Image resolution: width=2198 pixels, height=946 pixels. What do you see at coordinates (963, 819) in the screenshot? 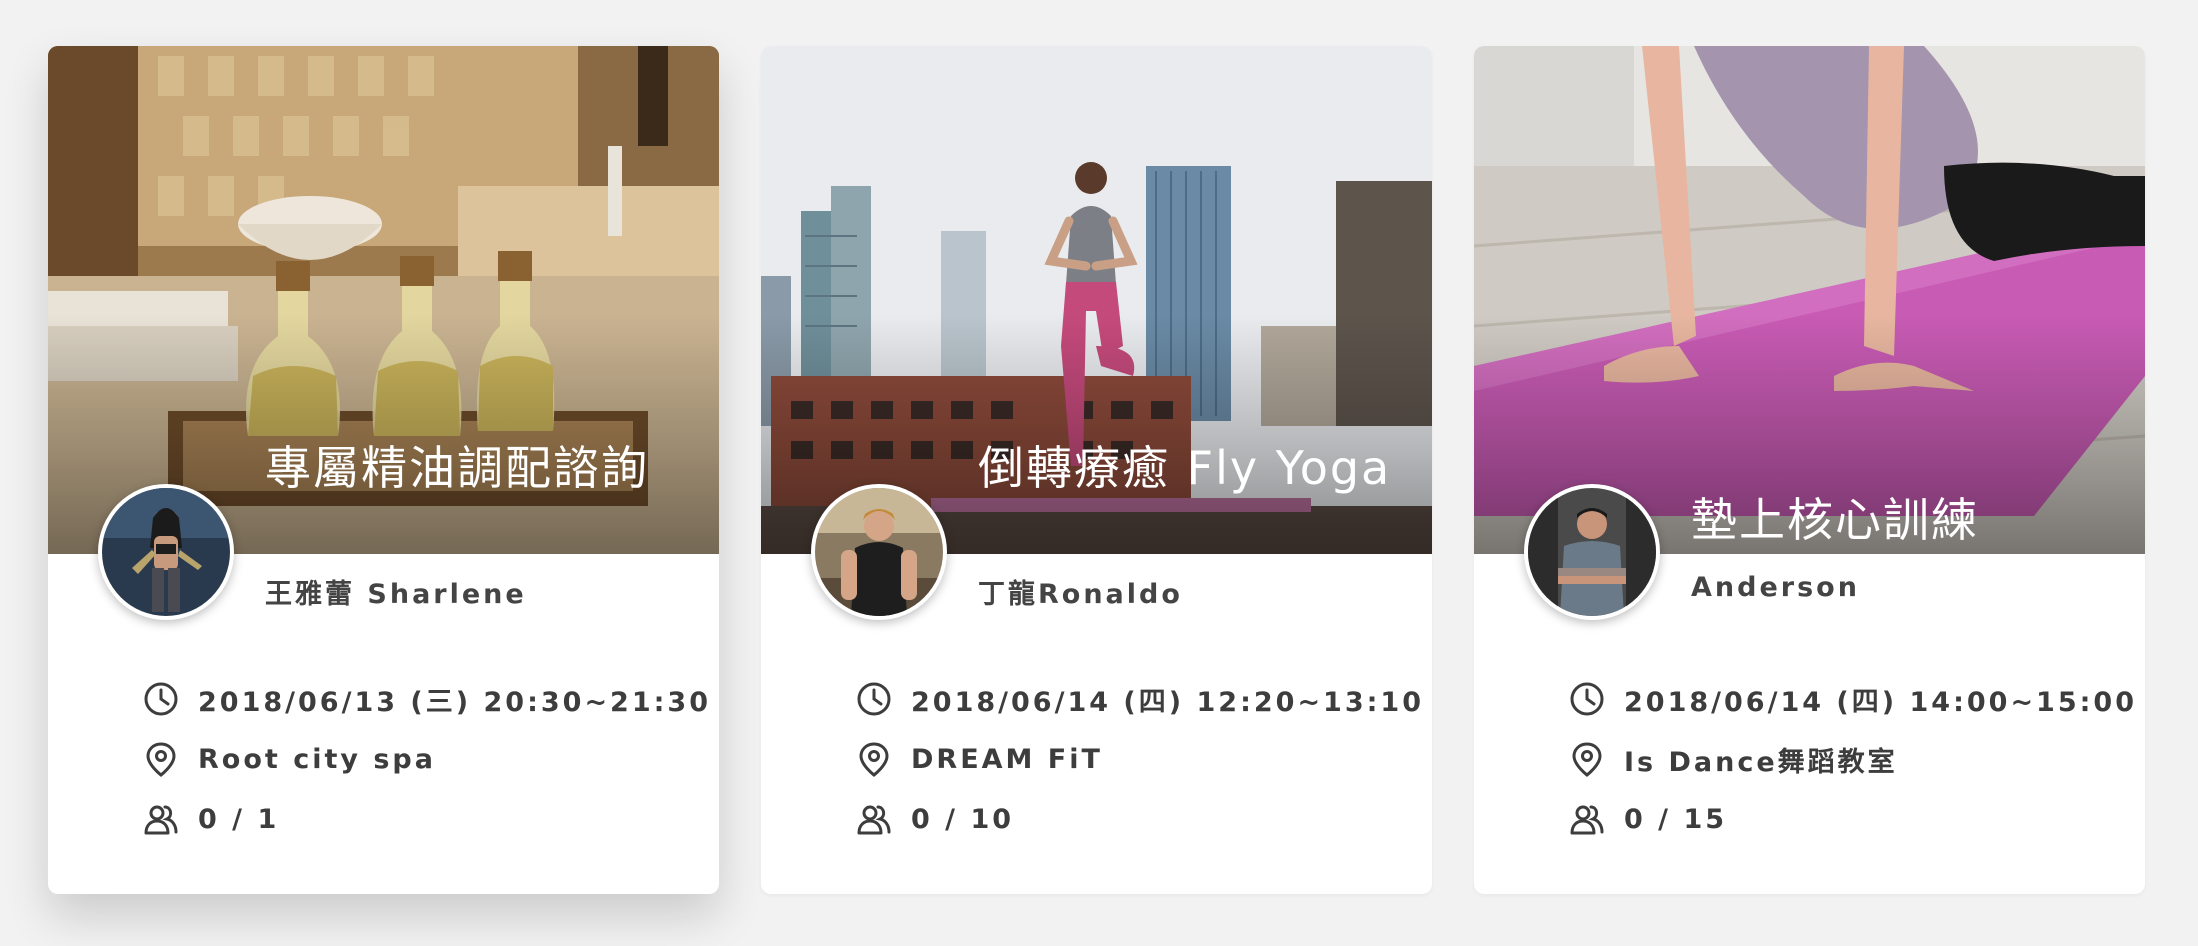
I see `class-capacity: 0 / 10` at bounding box center [963, 819].